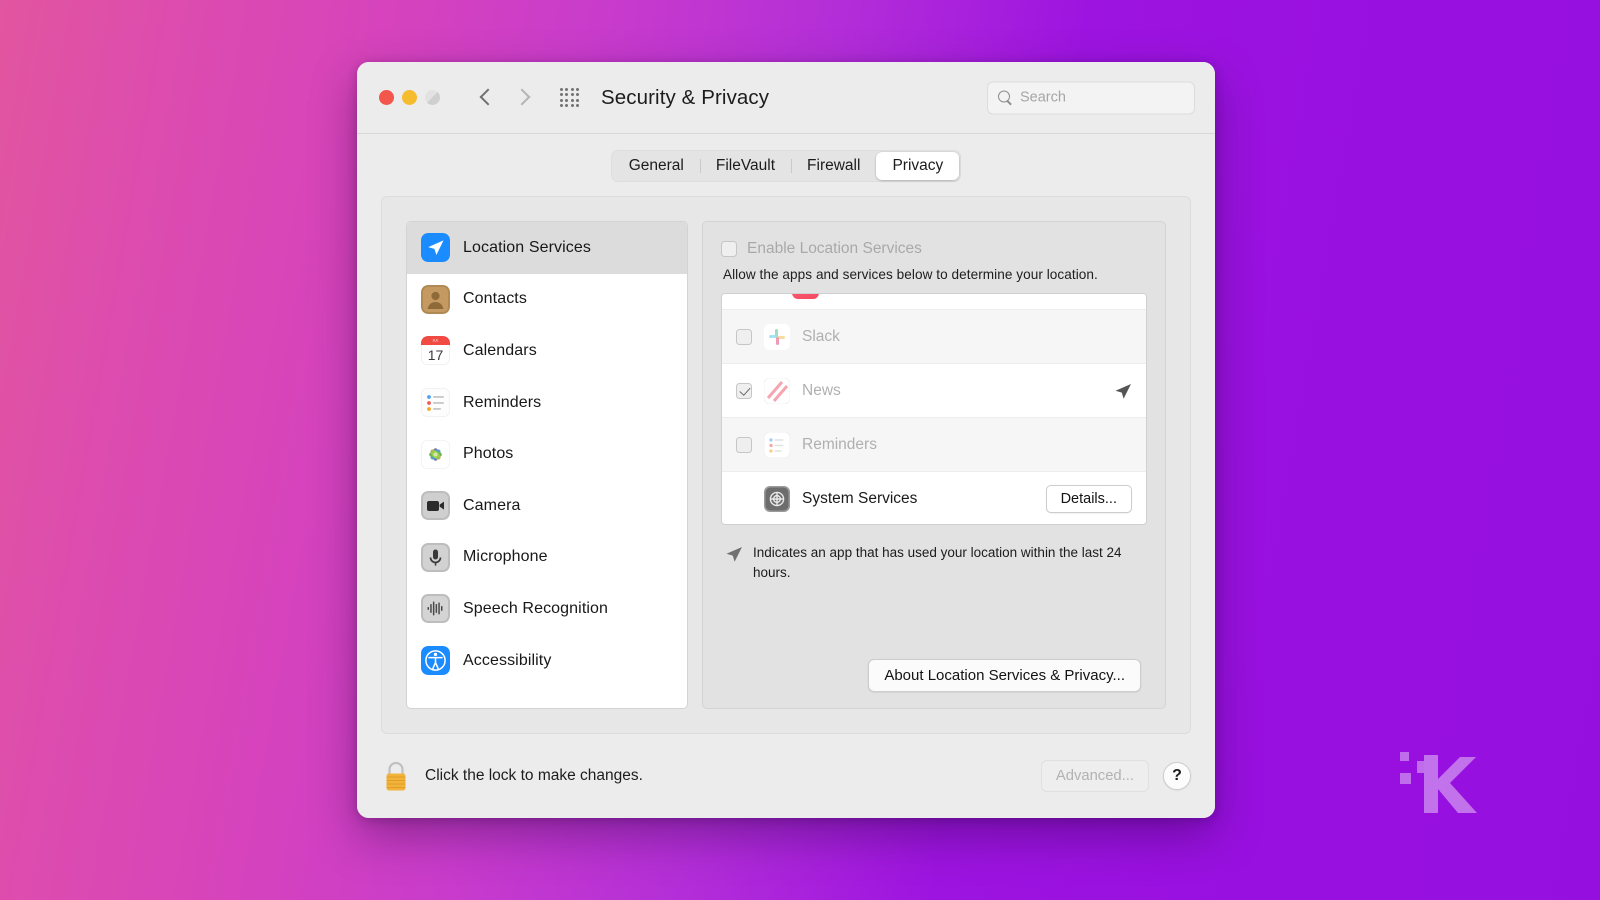 The height and width of the screenshot is (900, 1600). I want to click on speech-recognition-icon, so click(435, 609).